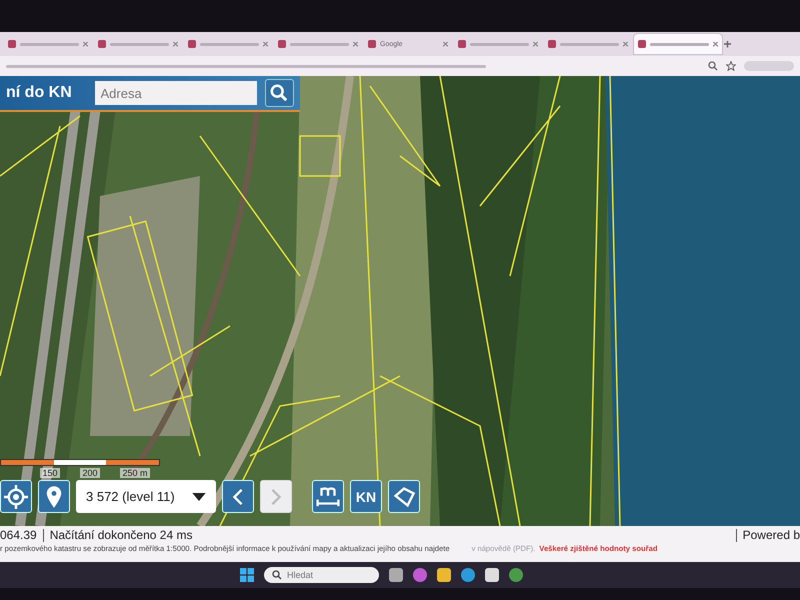 Image resolution: width=800 pixels, height=600 pixels. Describe the element at coordinates (175, 93) in the screenshot. I see `address-search-field: Adresa` at that location.